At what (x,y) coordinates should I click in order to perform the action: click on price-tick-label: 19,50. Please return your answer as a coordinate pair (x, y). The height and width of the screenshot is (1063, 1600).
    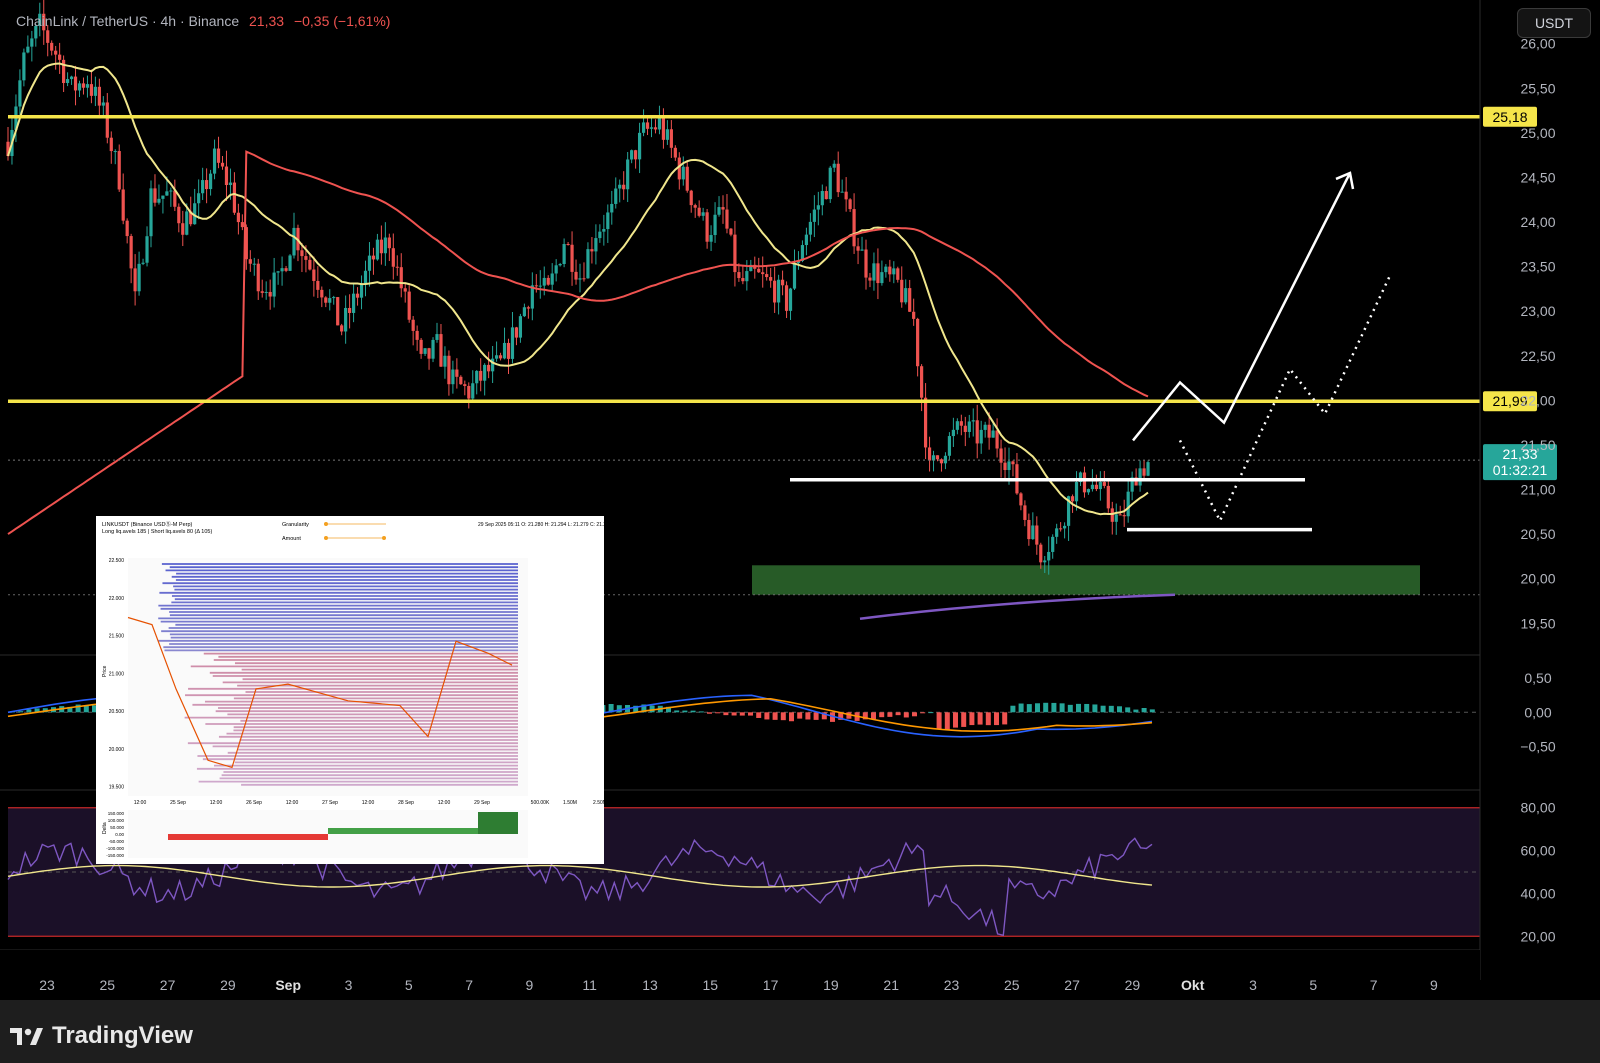
    Looking at the image, I should click on (1537, 623).